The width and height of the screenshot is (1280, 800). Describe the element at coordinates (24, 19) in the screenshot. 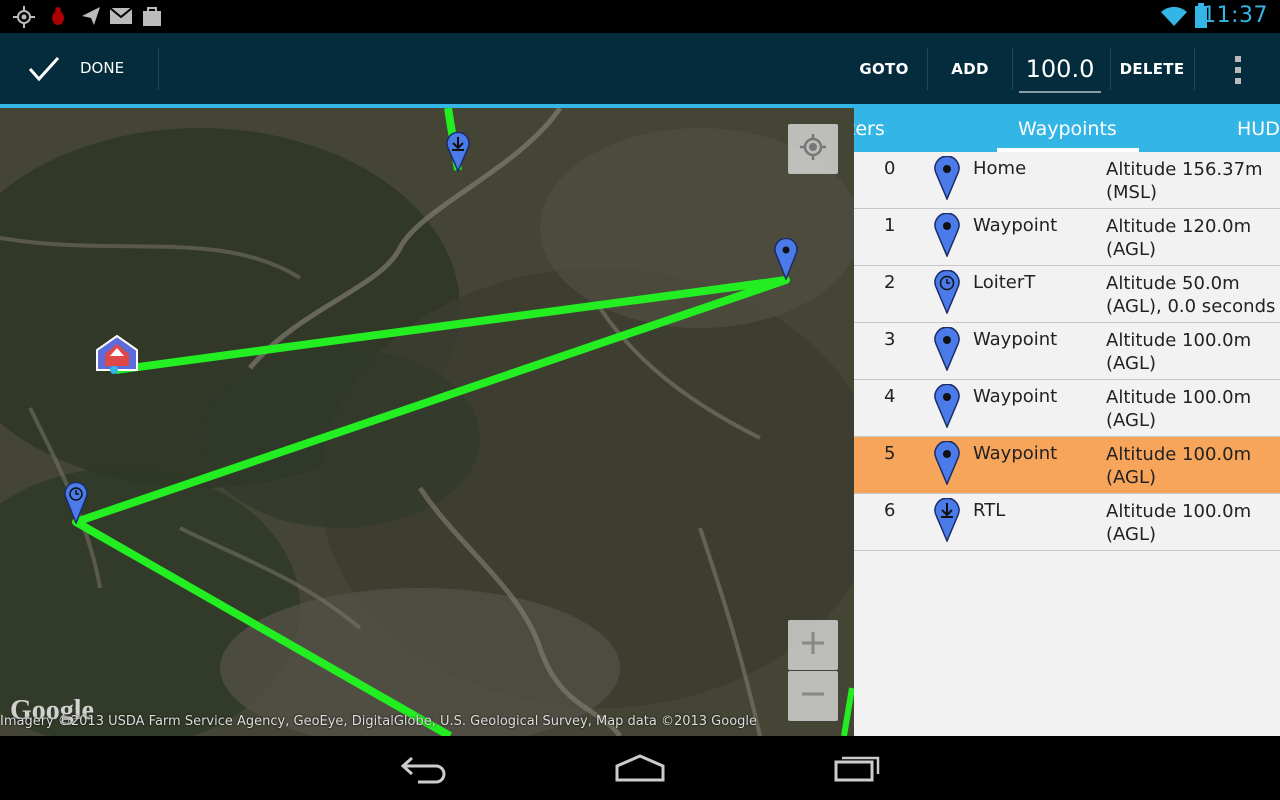

I see `gps-icon` at that location.